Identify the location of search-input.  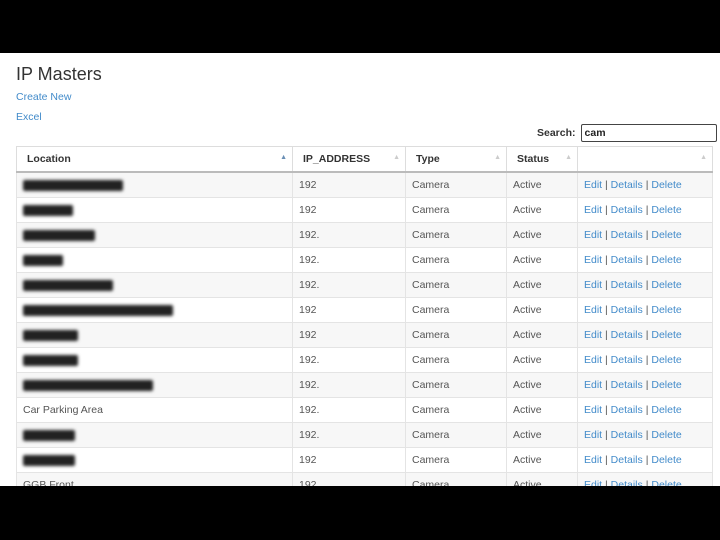
(648, 133).